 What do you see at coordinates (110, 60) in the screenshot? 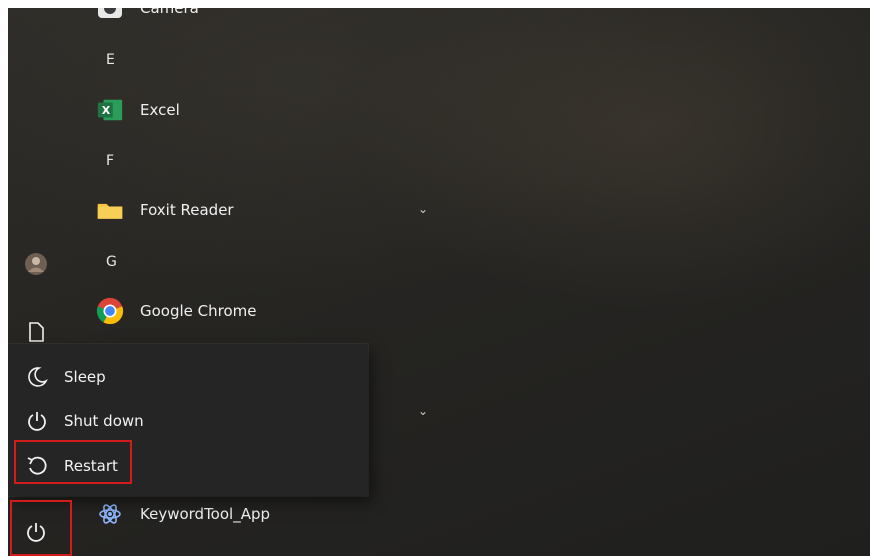
I see `group-letter-e: E` at bounding box center [110, 60].